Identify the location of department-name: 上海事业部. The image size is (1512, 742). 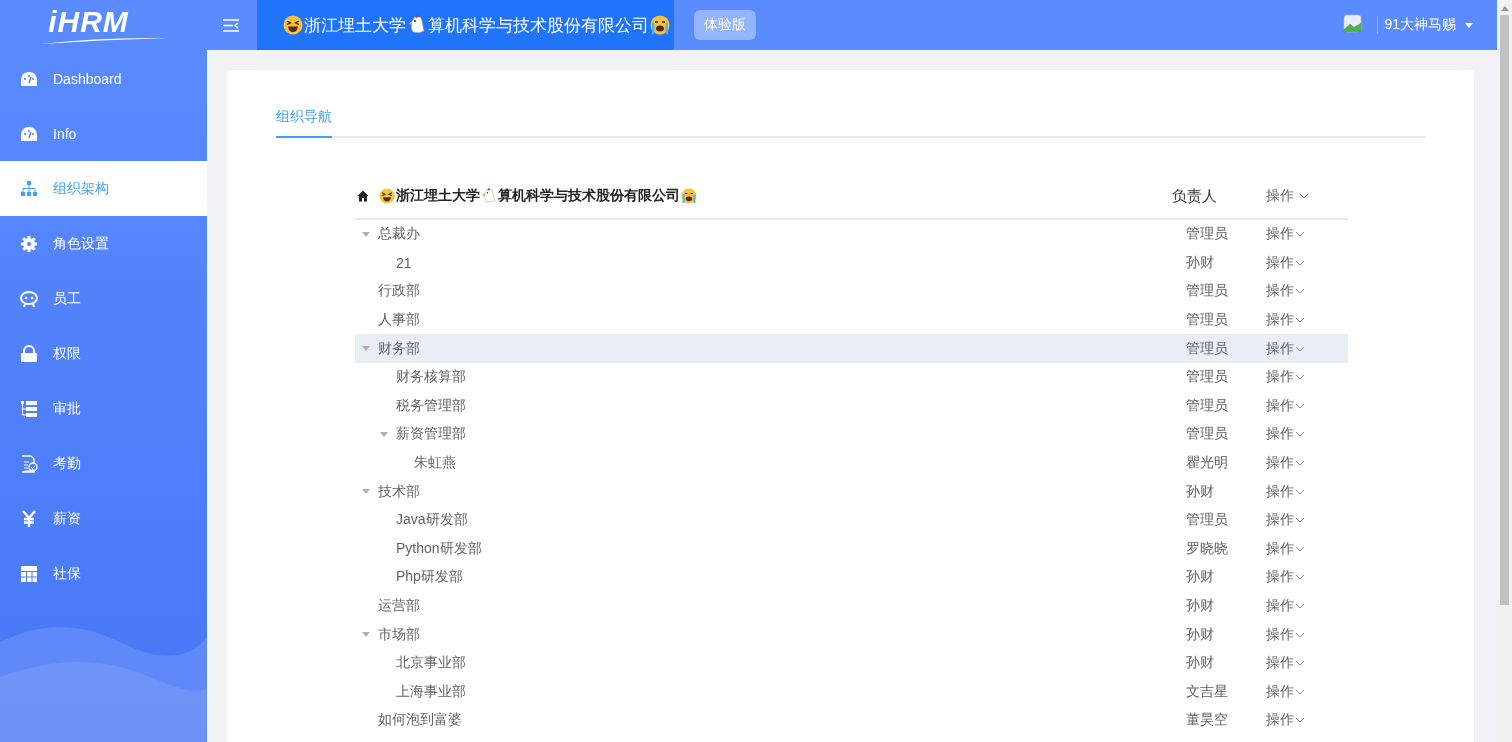
(431, 691).